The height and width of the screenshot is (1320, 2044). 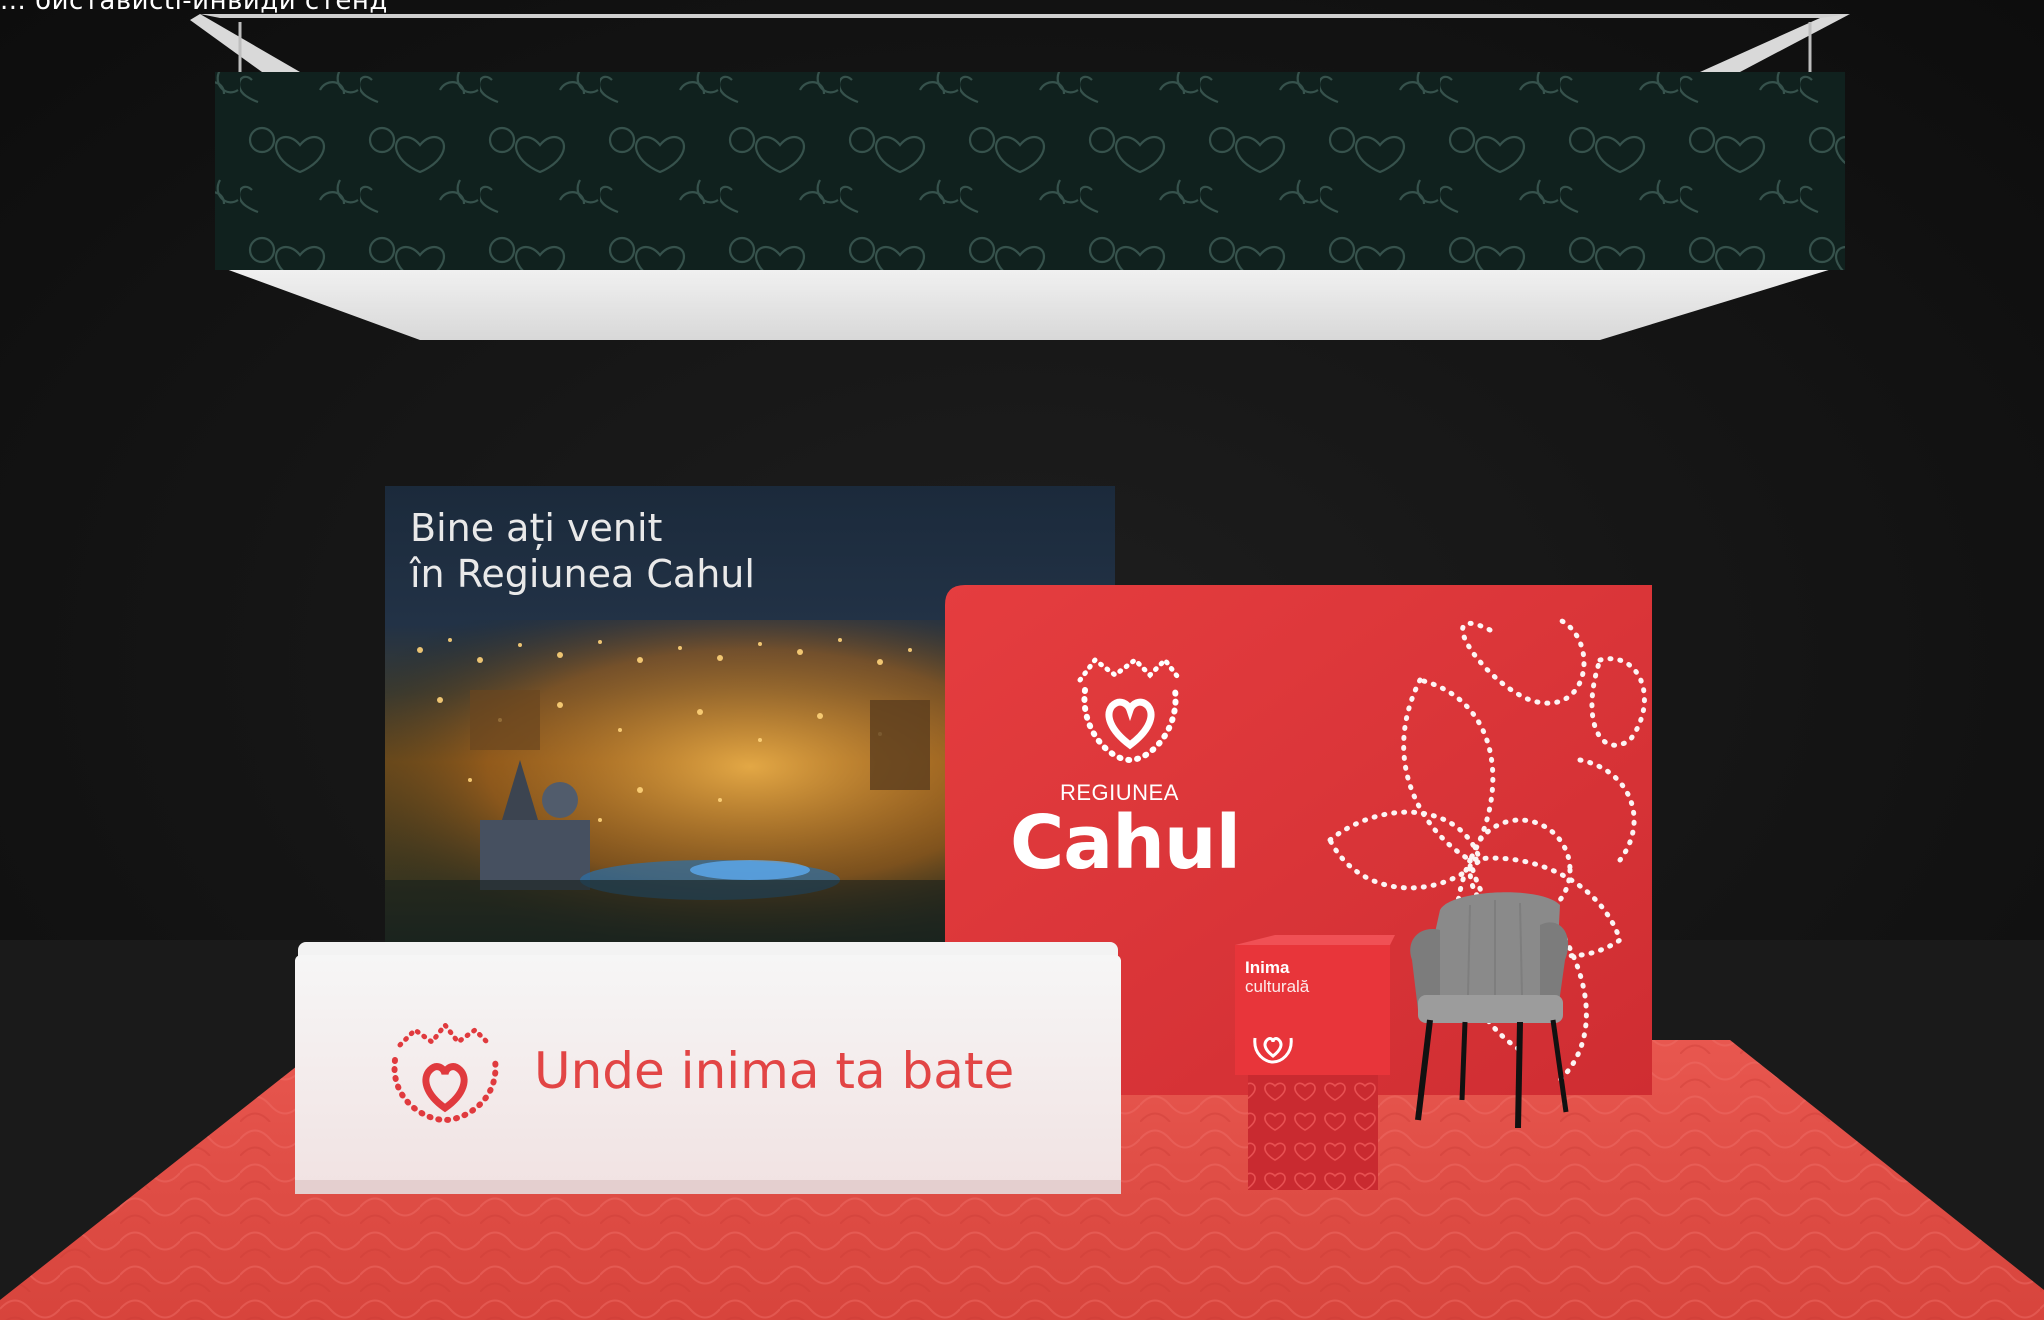 I want to click on caption-text: ... бистависti-инвиди стенд, so click(x=194, y=8).